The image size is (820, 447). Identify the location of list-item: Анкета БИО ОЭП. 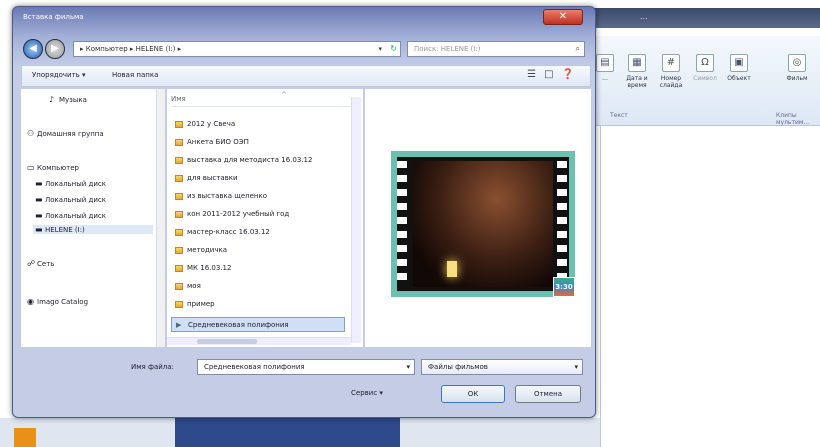
(258, 142).